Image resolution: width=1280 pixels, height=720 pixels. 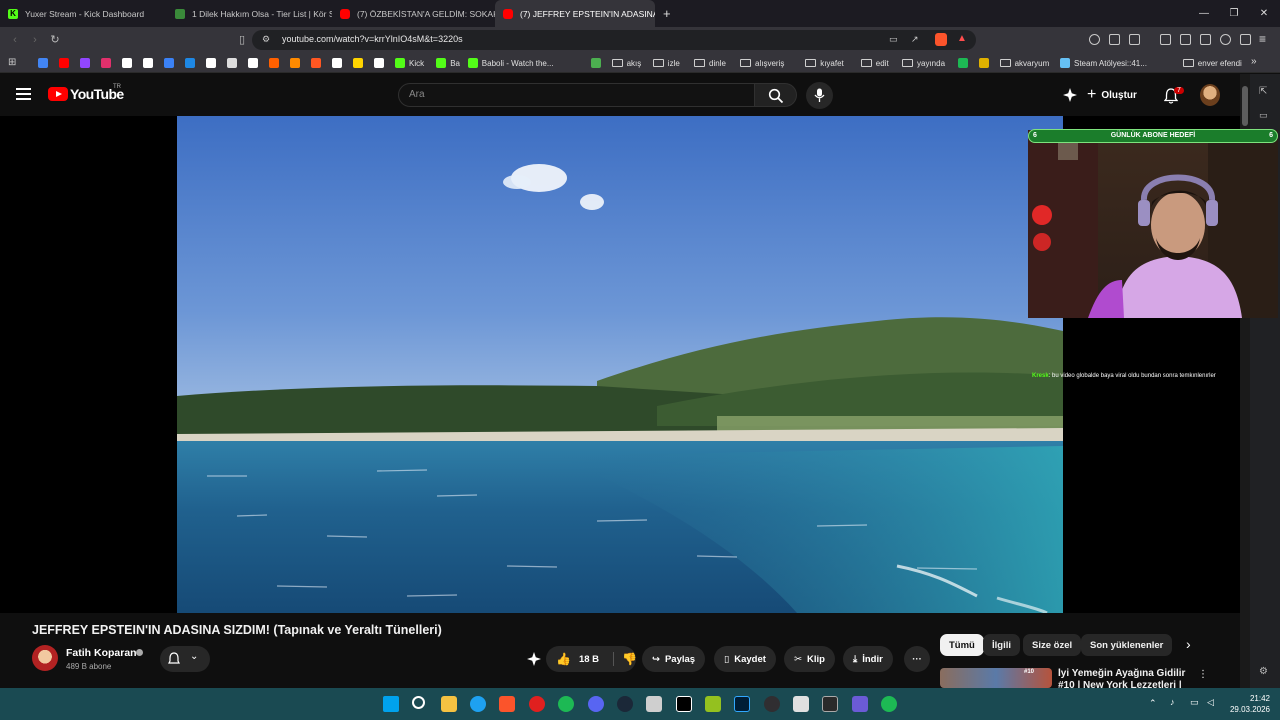 I want to click on app2-icon, so click(x=801, y=704).